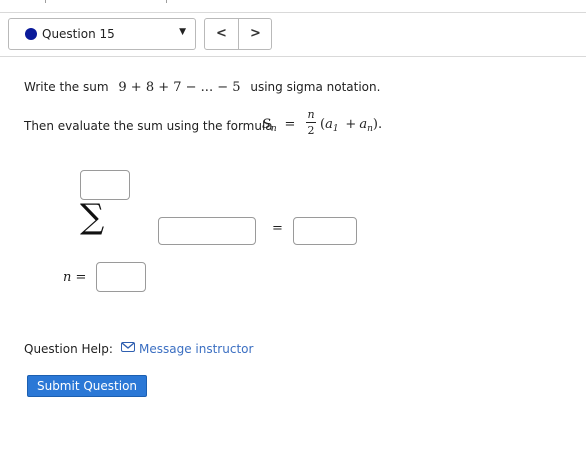 The width and height of the screenshot is (586, 464). I want to click on next-question-button: >, so click(255, 34).